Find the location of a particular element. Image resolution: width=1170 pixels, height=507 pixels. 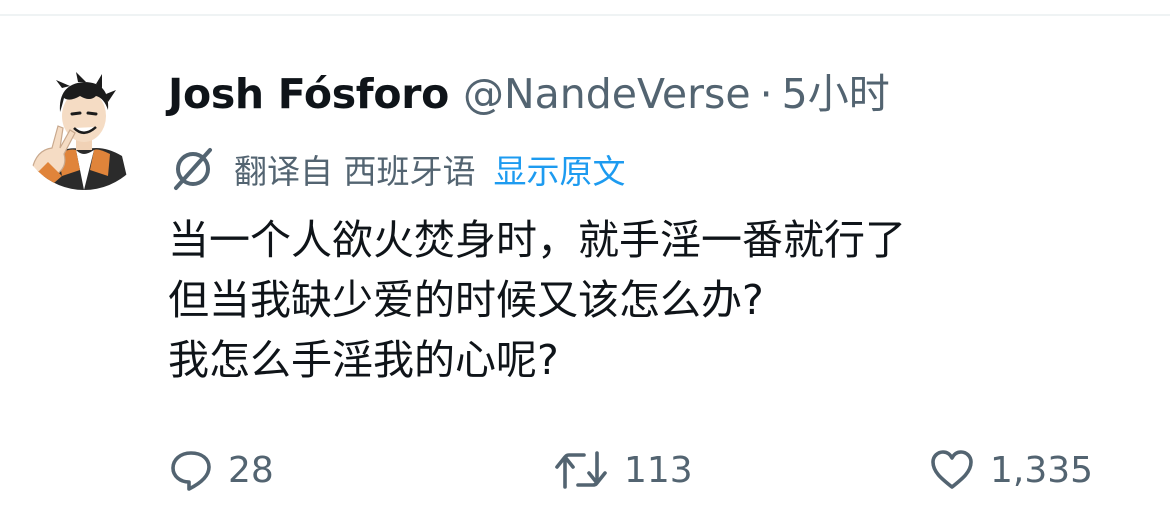

like-button: 1,335 is located at coordinates (1010, 470).